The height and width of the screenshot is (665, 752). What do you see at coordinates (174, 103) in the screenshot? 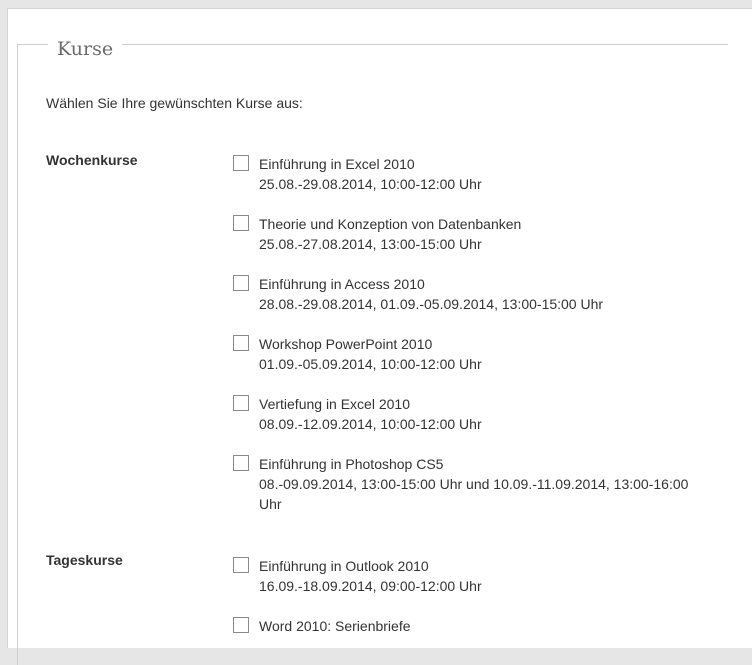
I see `intro-text: Wählen Sie Ihre gewünschten Kurse aus:` at bounding box center [174, 103].